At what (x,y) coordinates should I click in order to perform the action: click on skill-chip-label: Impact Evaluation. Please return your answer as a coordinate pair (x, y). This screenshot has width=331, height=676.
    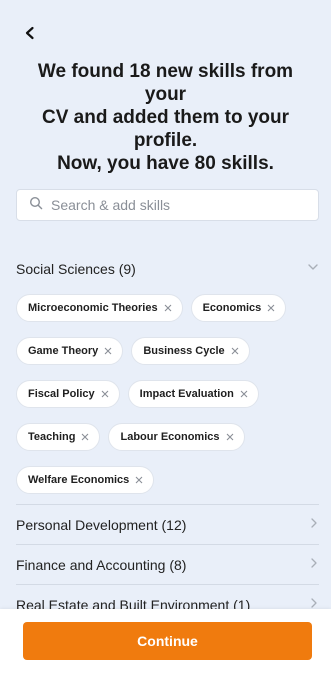
    Looking at the image, I should click on (186, 394).